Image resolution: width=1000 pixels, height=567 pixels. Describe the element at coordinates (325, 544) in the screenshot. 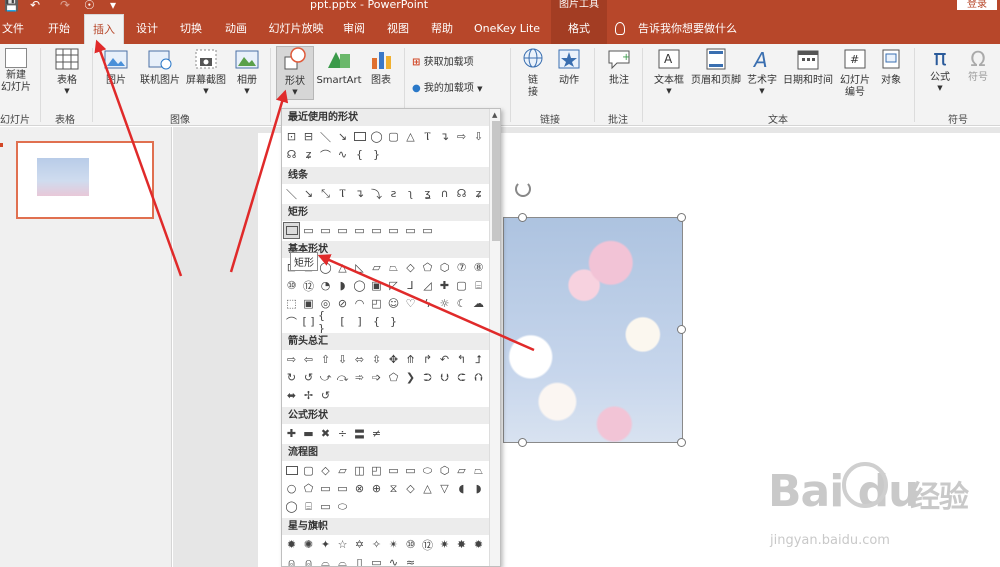

I see `star-4-icon: ✦` at that location.